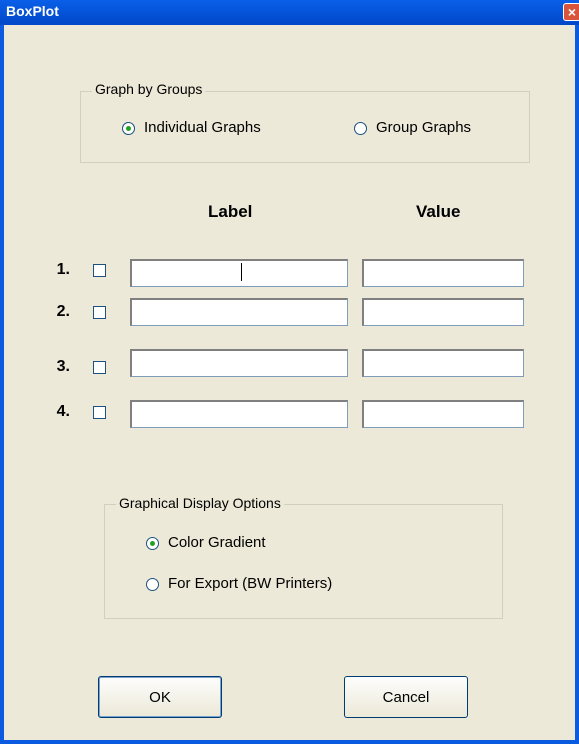 The width and height of the screenshot is (579, 744). I want to click on row-4-value-input, so click(443, 414).